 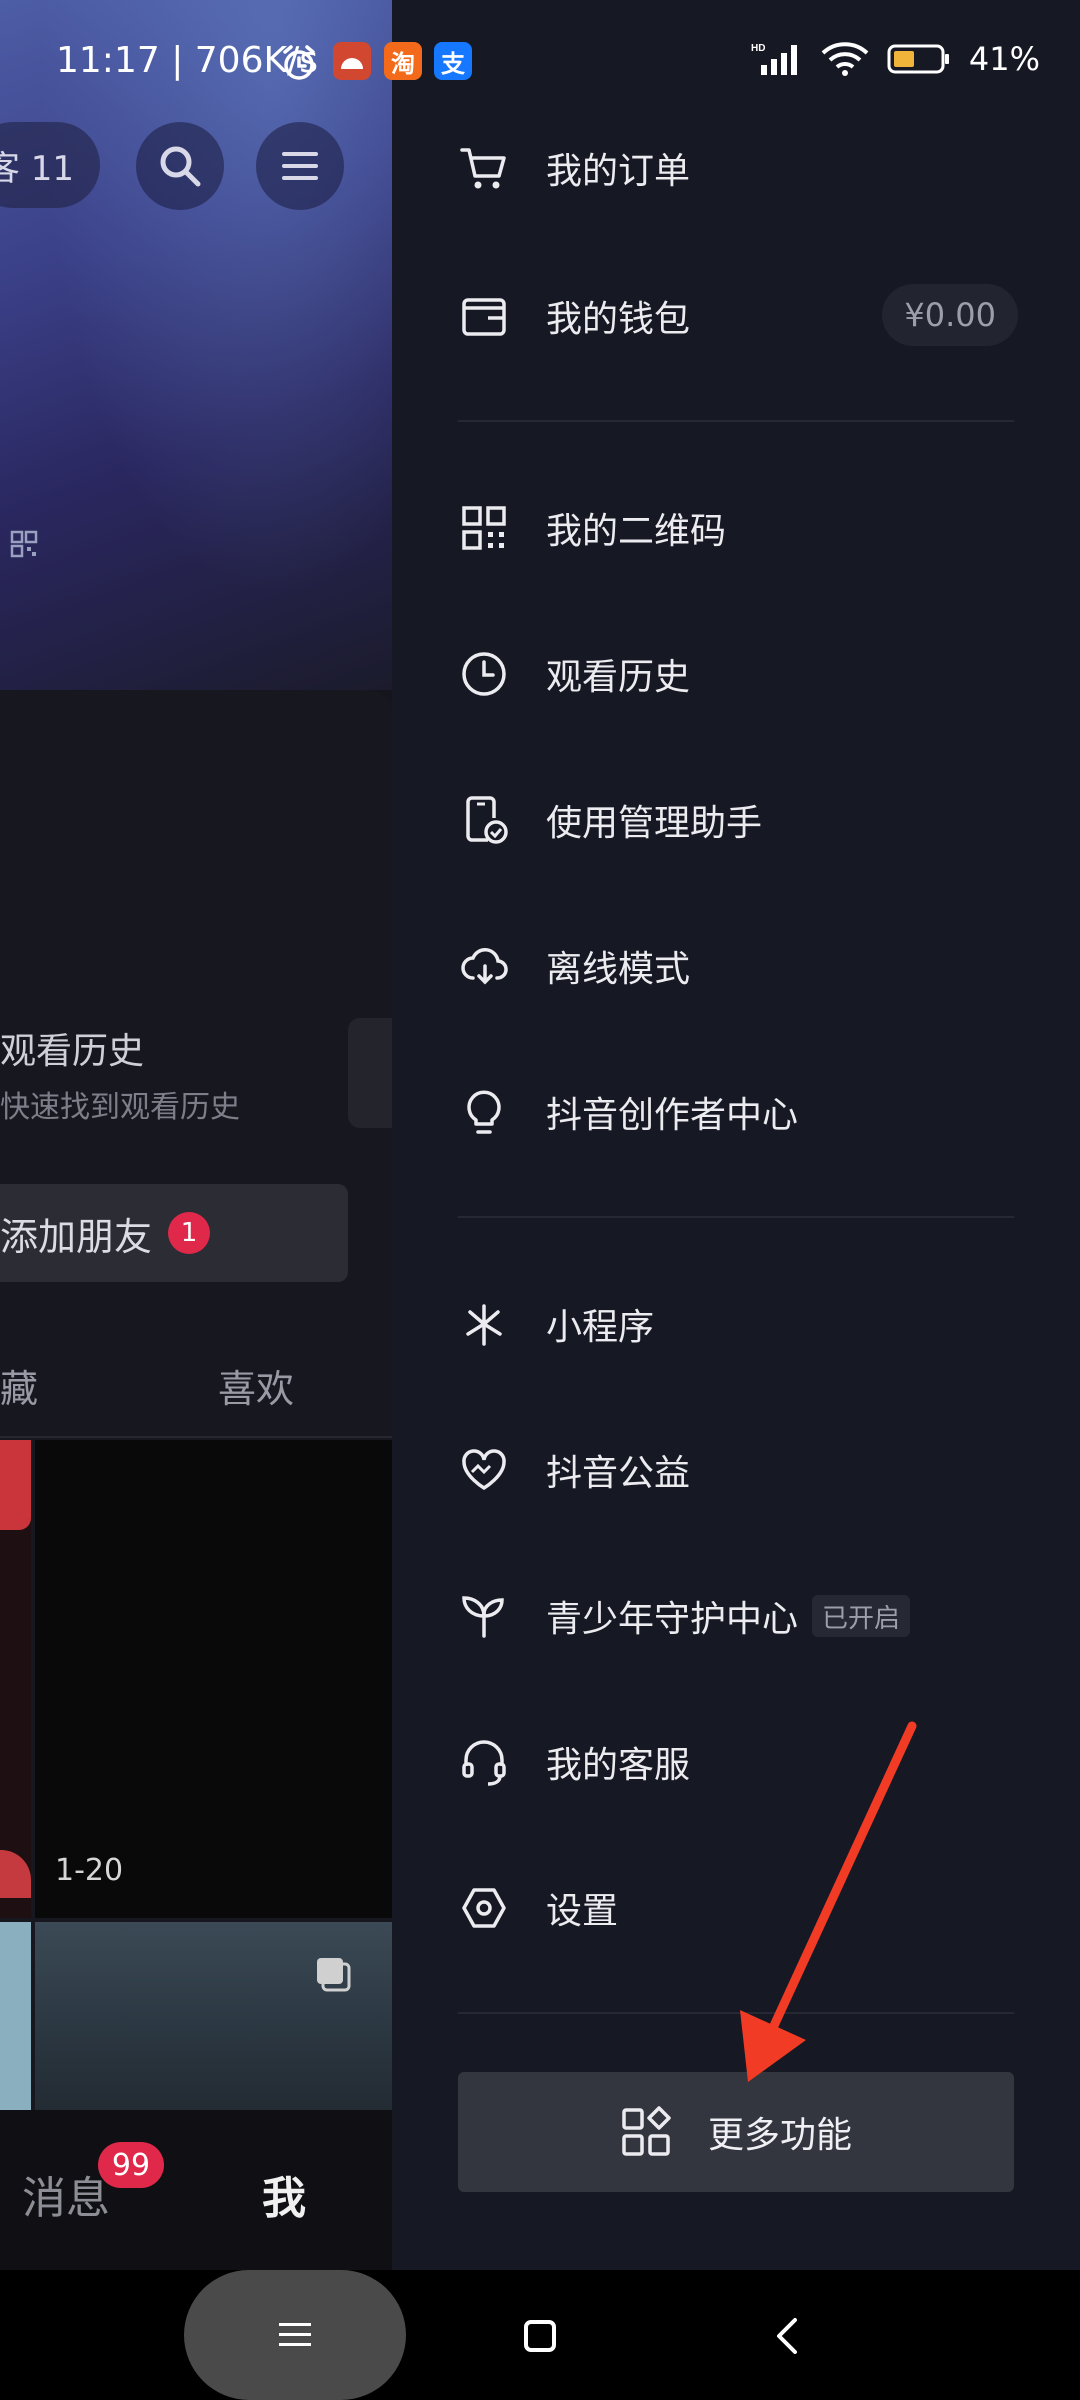 I want to click on add-friend-button: 添加朋友 1, so click(x=174, y=1233).